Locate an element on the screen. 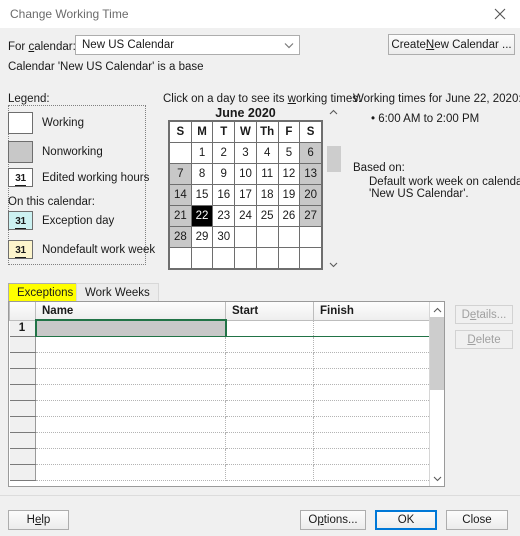 The height and width of the screenshot is (536, 520). calendar-day-18: 18 is located at coordinates (267, 195).